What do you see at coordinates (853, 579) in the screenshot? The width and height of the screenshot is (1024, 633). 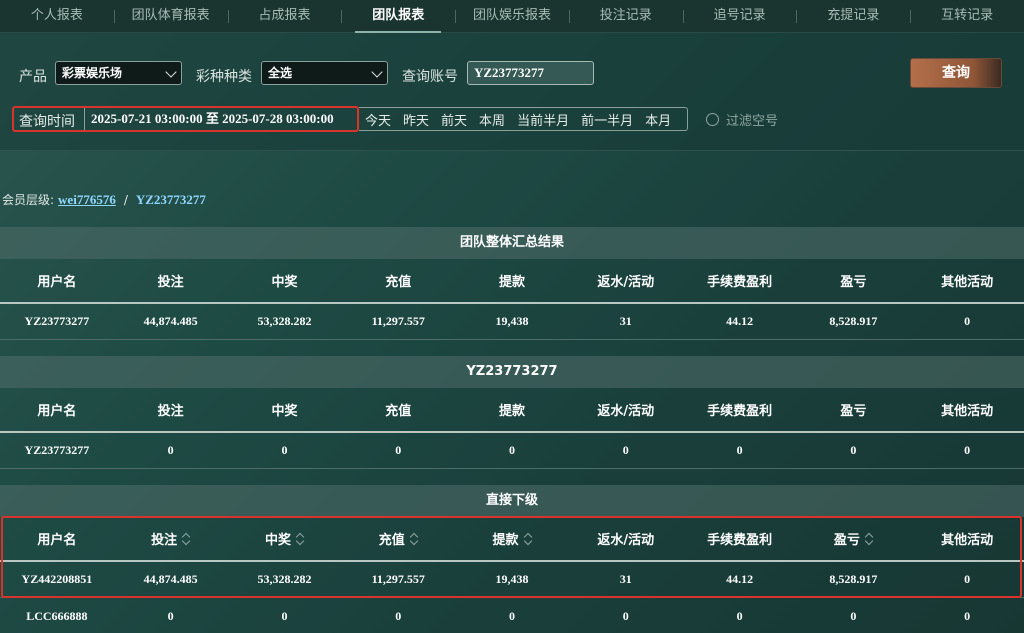 I see `cell-profit-loss: 8,528.917` at bounding box center [853, 579].